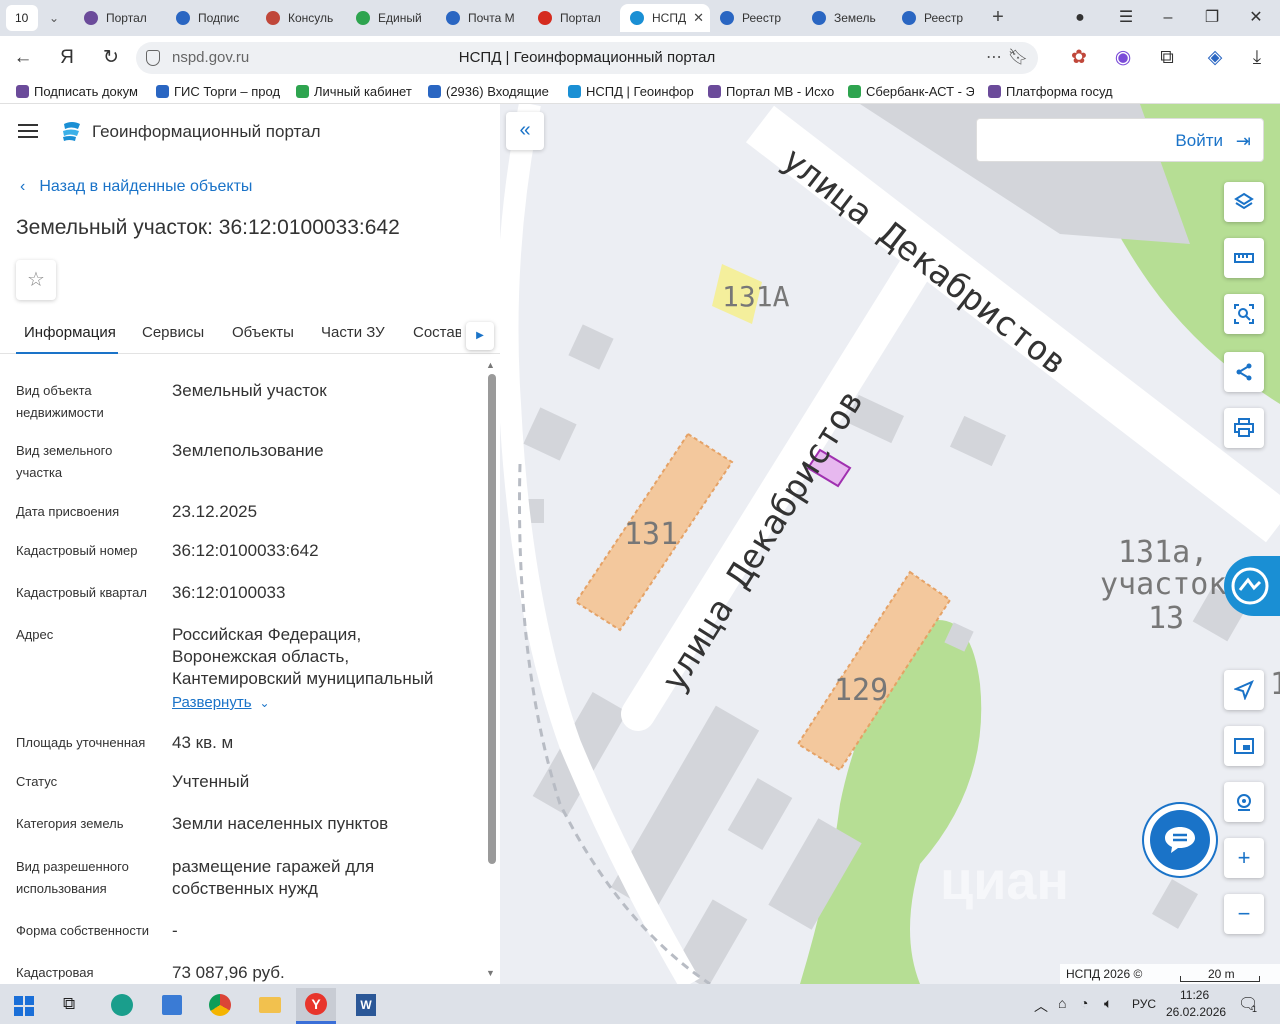  I want to click on close-tab-icon: ✕, so click(698, 18).